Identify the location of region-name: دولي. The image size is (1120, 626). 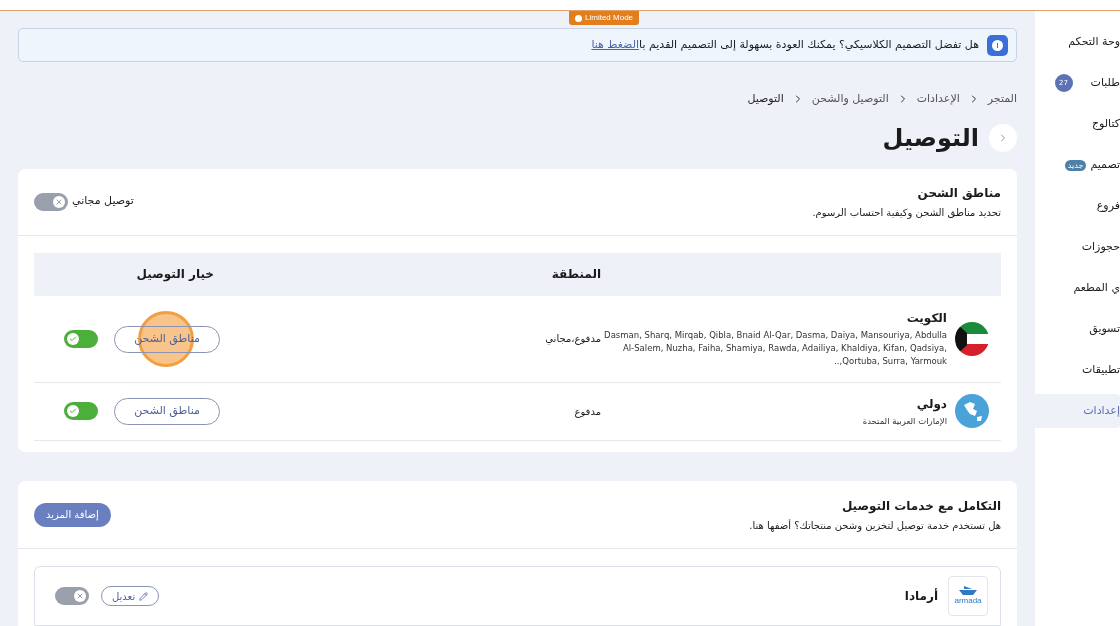
(931, 404).